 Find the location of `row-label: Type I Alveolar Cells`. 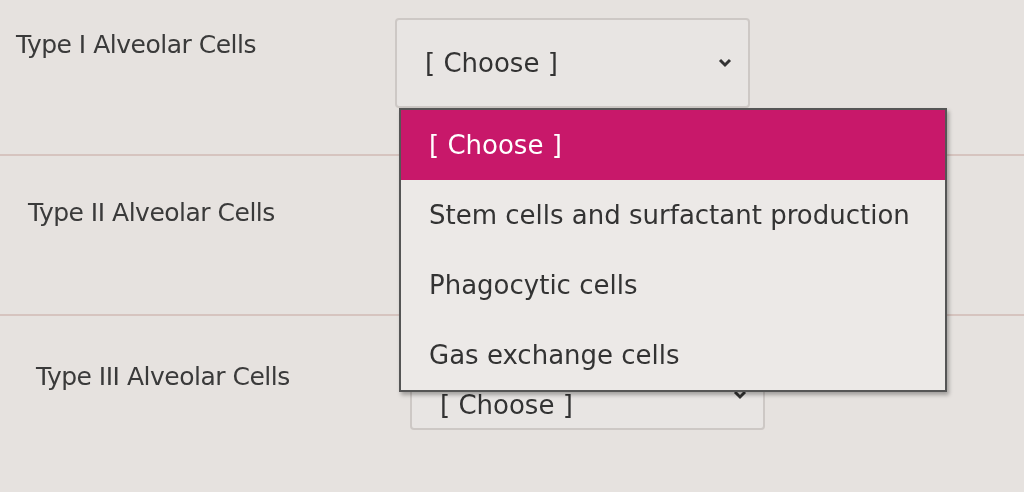

row-label: Type I Alveolar Cells is located at coordinates (136, 44).